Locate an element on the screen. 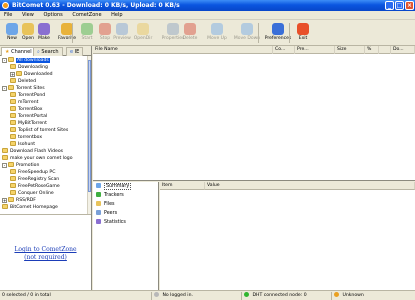 This screenshot has height=300, width=415. column-file-name: File Name is located at coordinates (183, 50).